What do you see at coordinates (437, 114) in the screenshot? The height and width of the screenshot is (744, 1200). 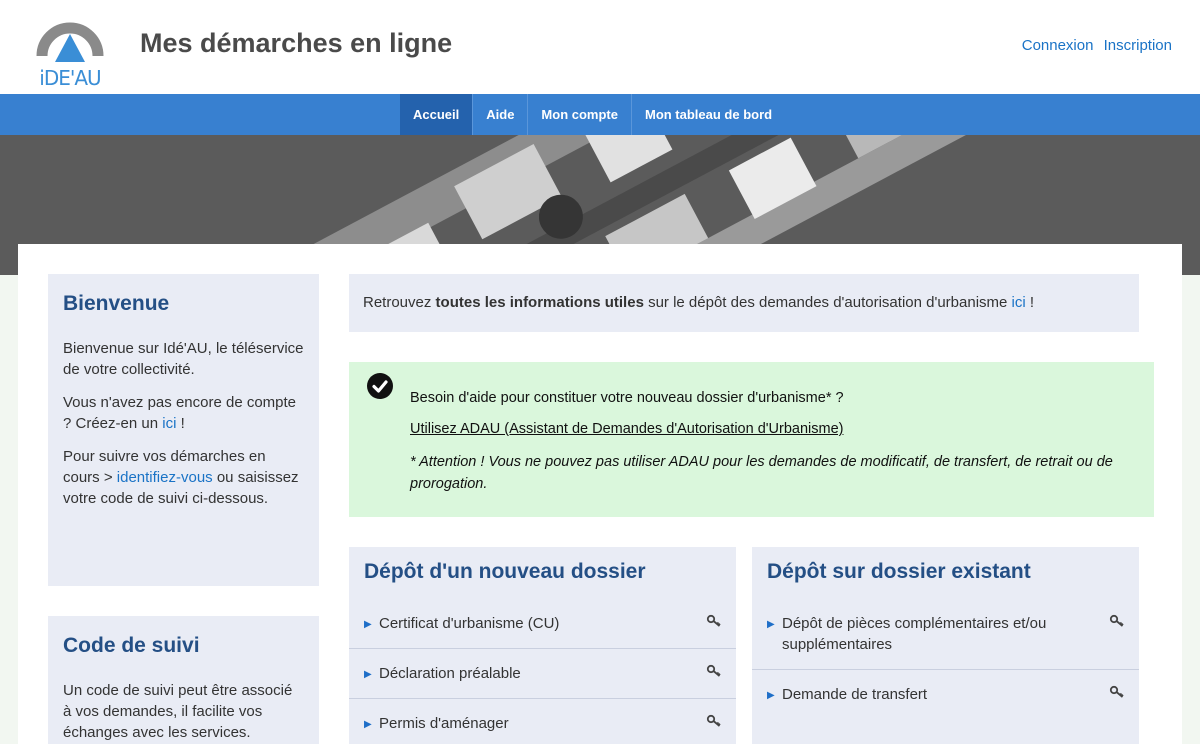 I see `nav-accueil: Accueil` at bounding box center [437, 114].